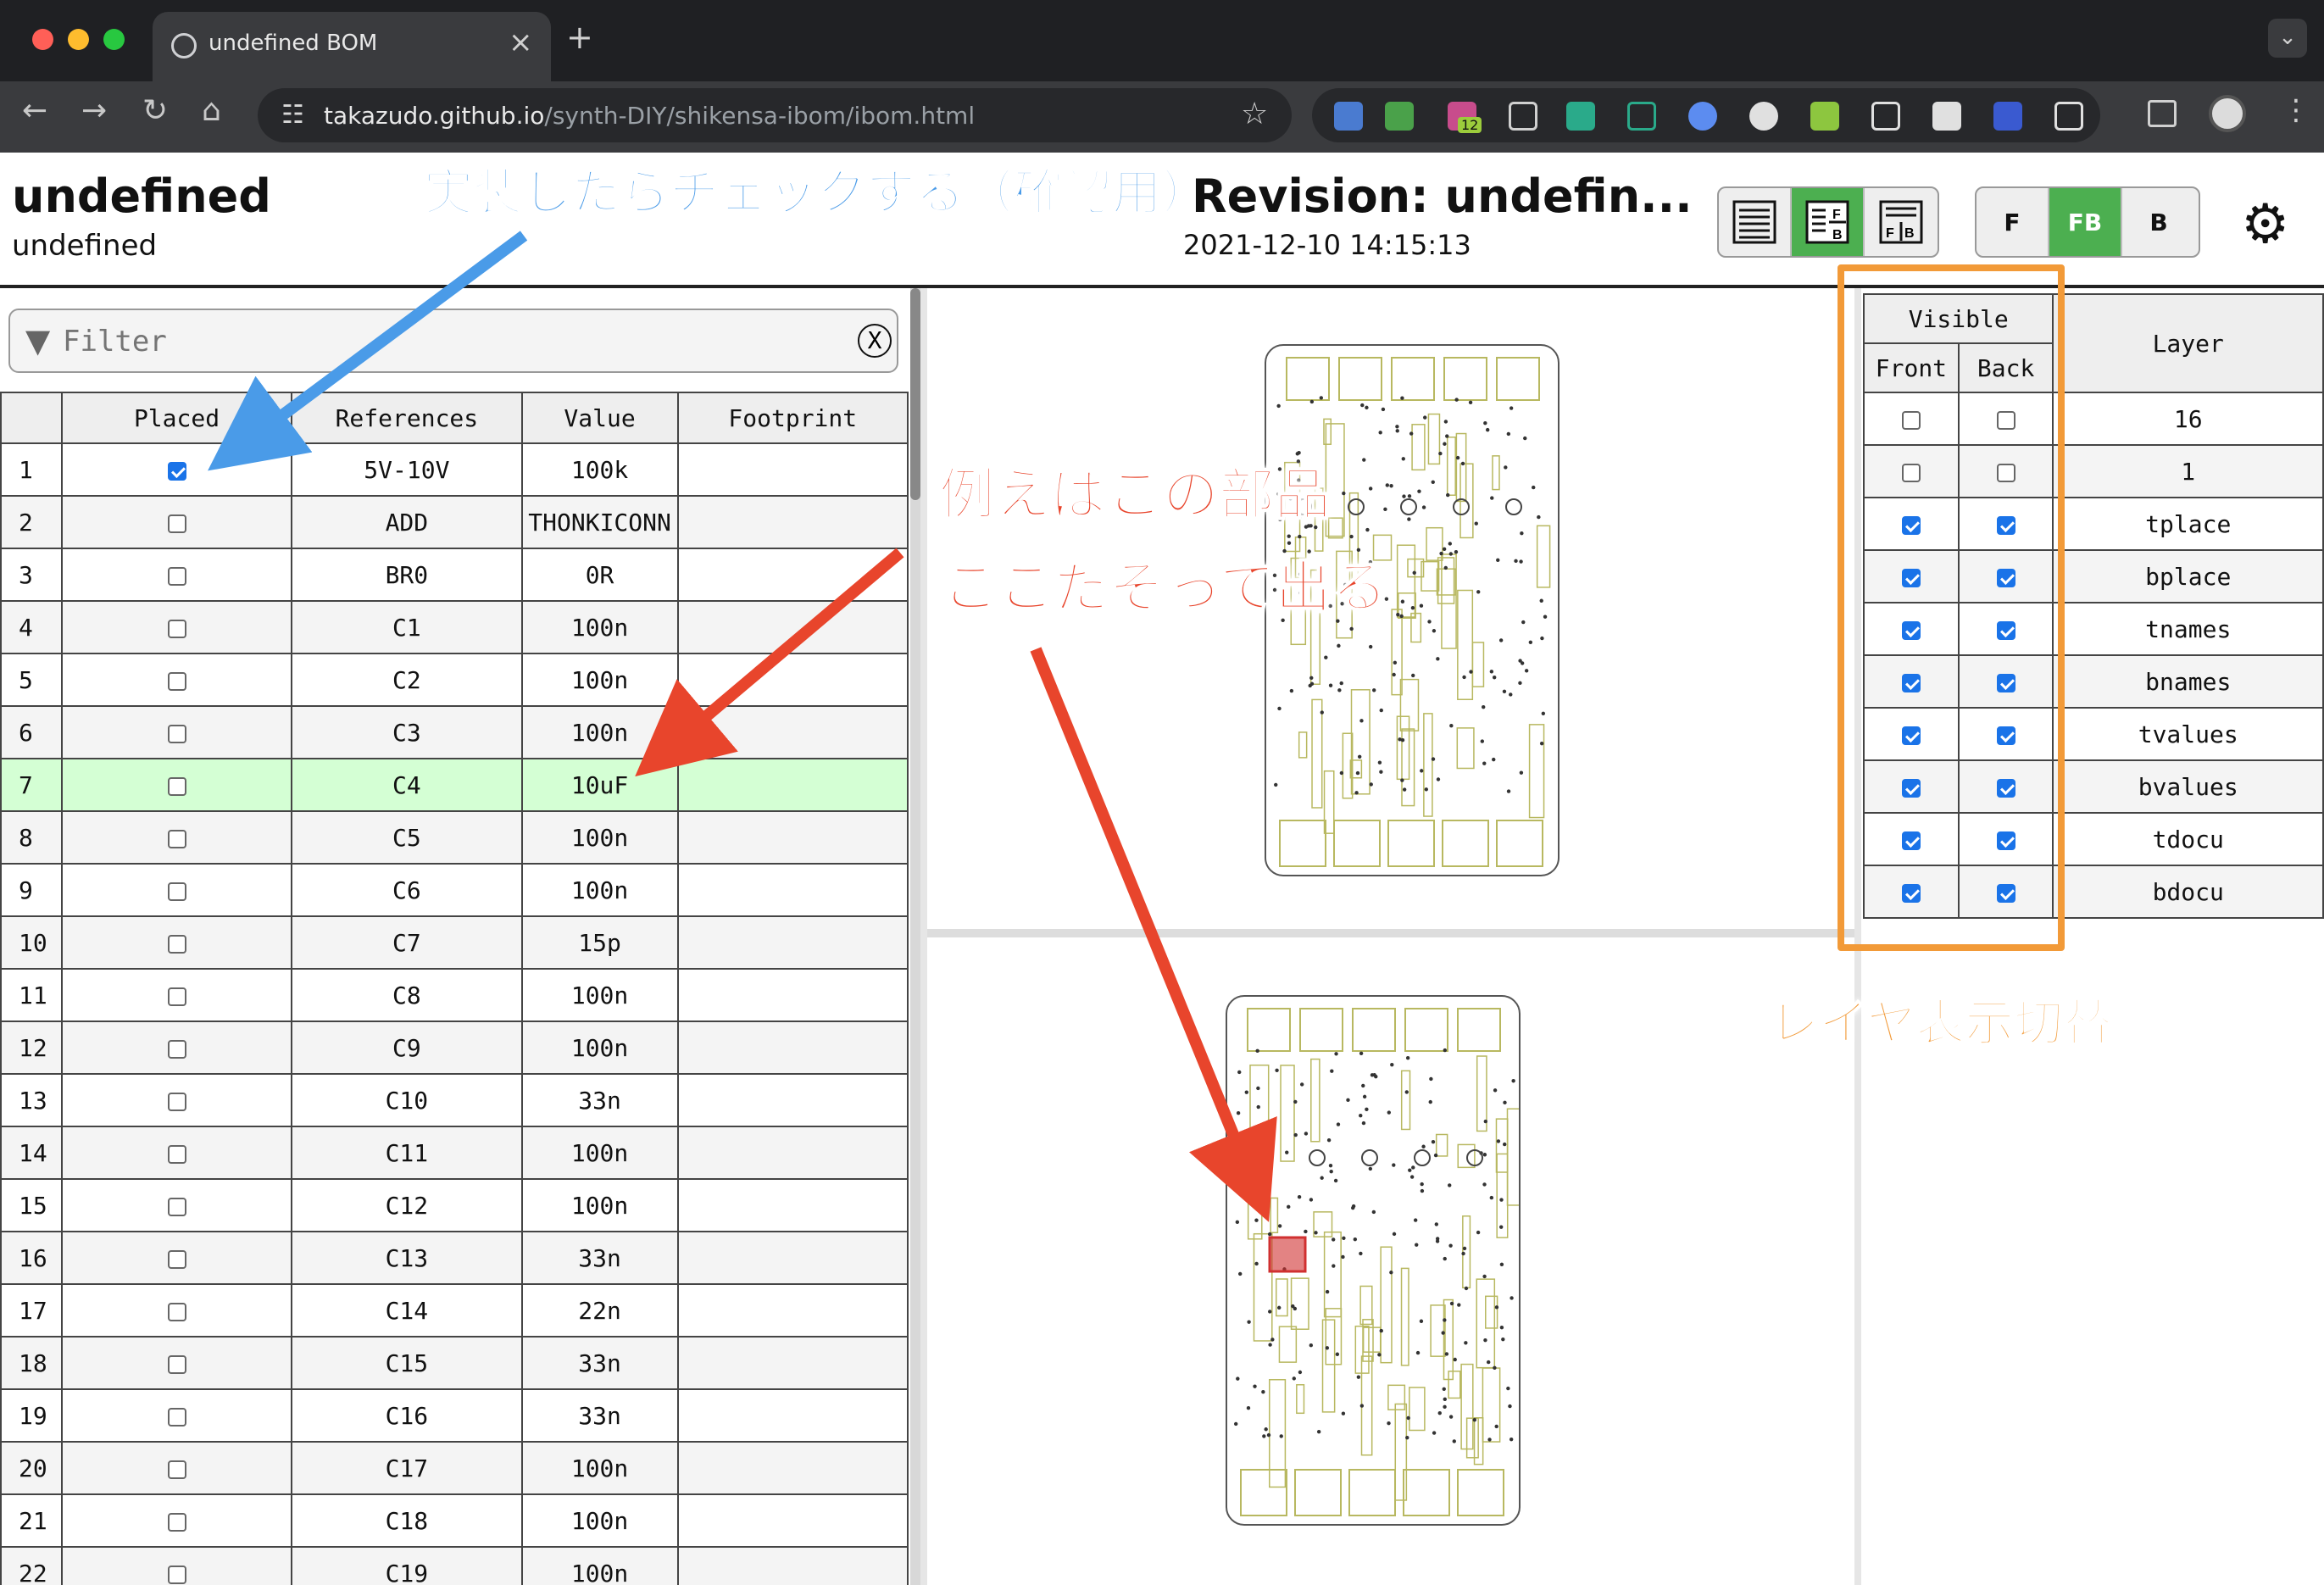 Image resolution: width=2324 pixels, height=1585 pixels. Describe the element at coordinates (2068, 116) in the screenshot. I see `puzzle-icon` at that location.